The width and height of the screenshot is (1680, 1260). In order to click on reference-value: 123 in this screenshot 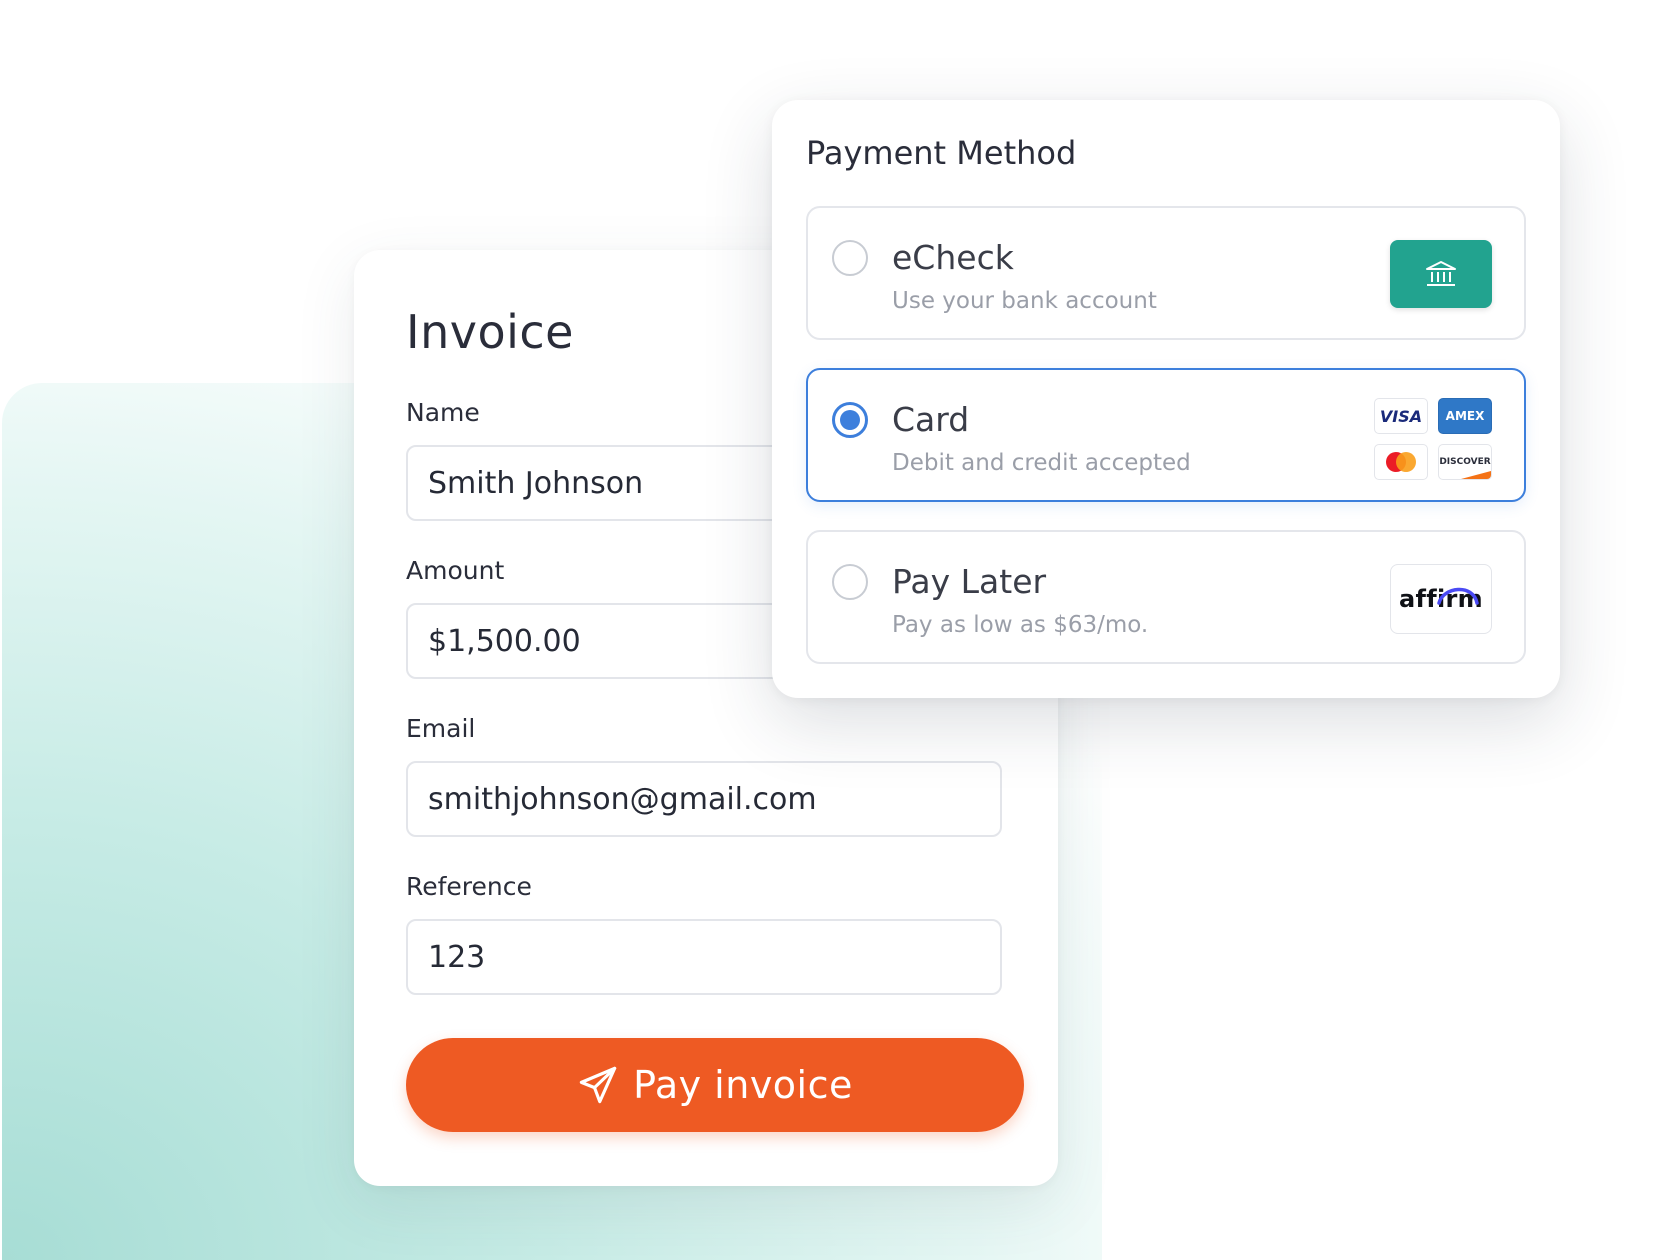, I will do `click(457, 957)`.